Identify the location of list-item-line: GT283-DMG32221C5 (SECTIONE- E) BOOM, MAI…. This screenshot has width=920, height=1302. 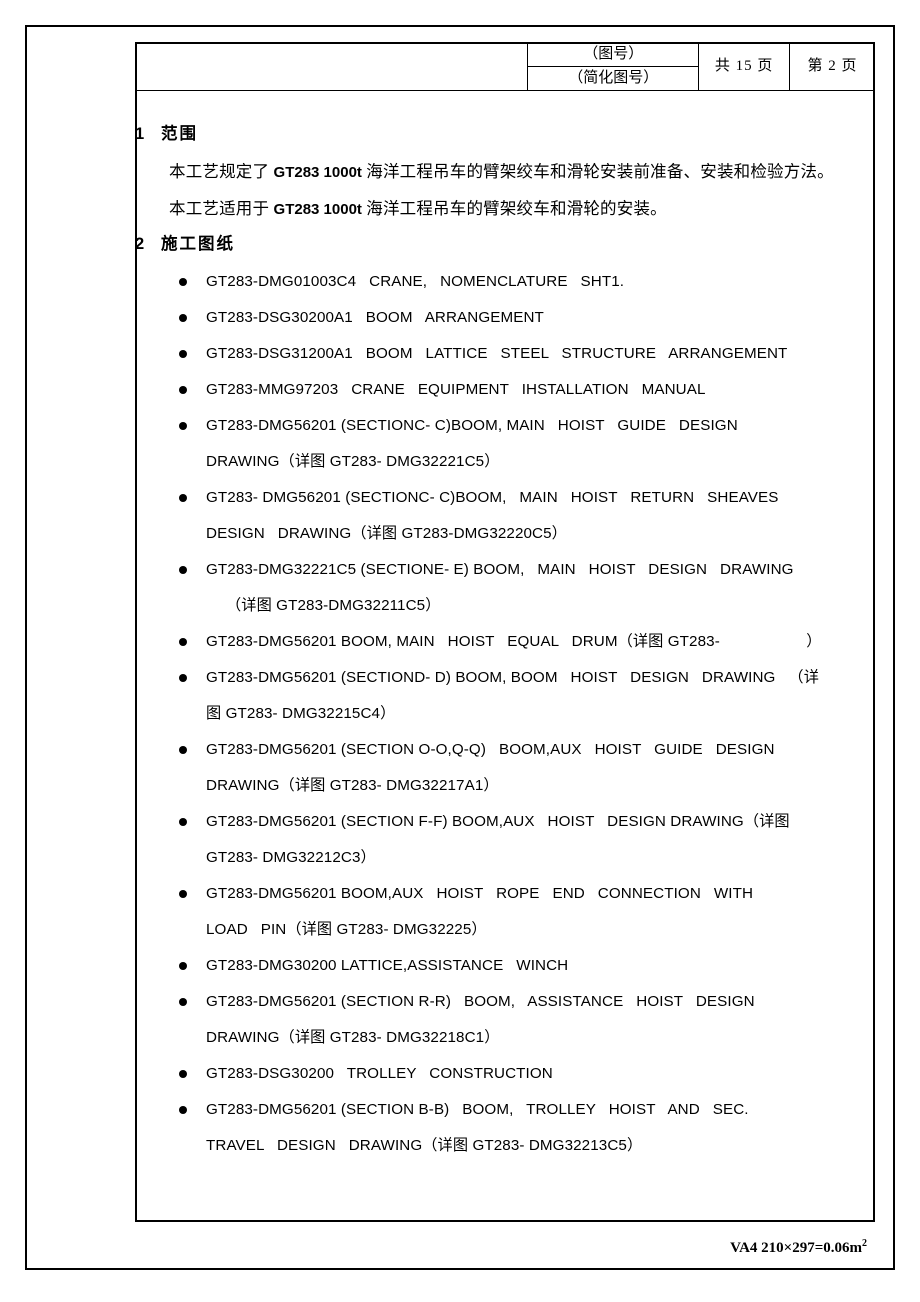
(500, 569).